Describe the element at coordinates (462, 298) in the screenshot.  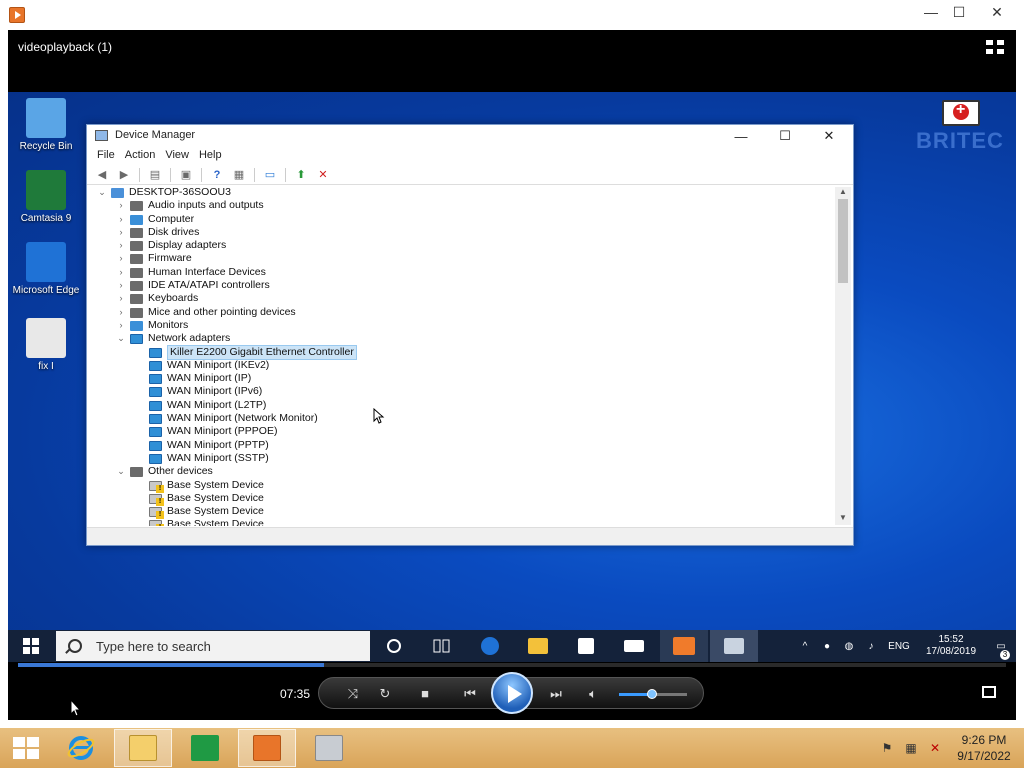
I see `tree-node: › Keyboards` at that location.